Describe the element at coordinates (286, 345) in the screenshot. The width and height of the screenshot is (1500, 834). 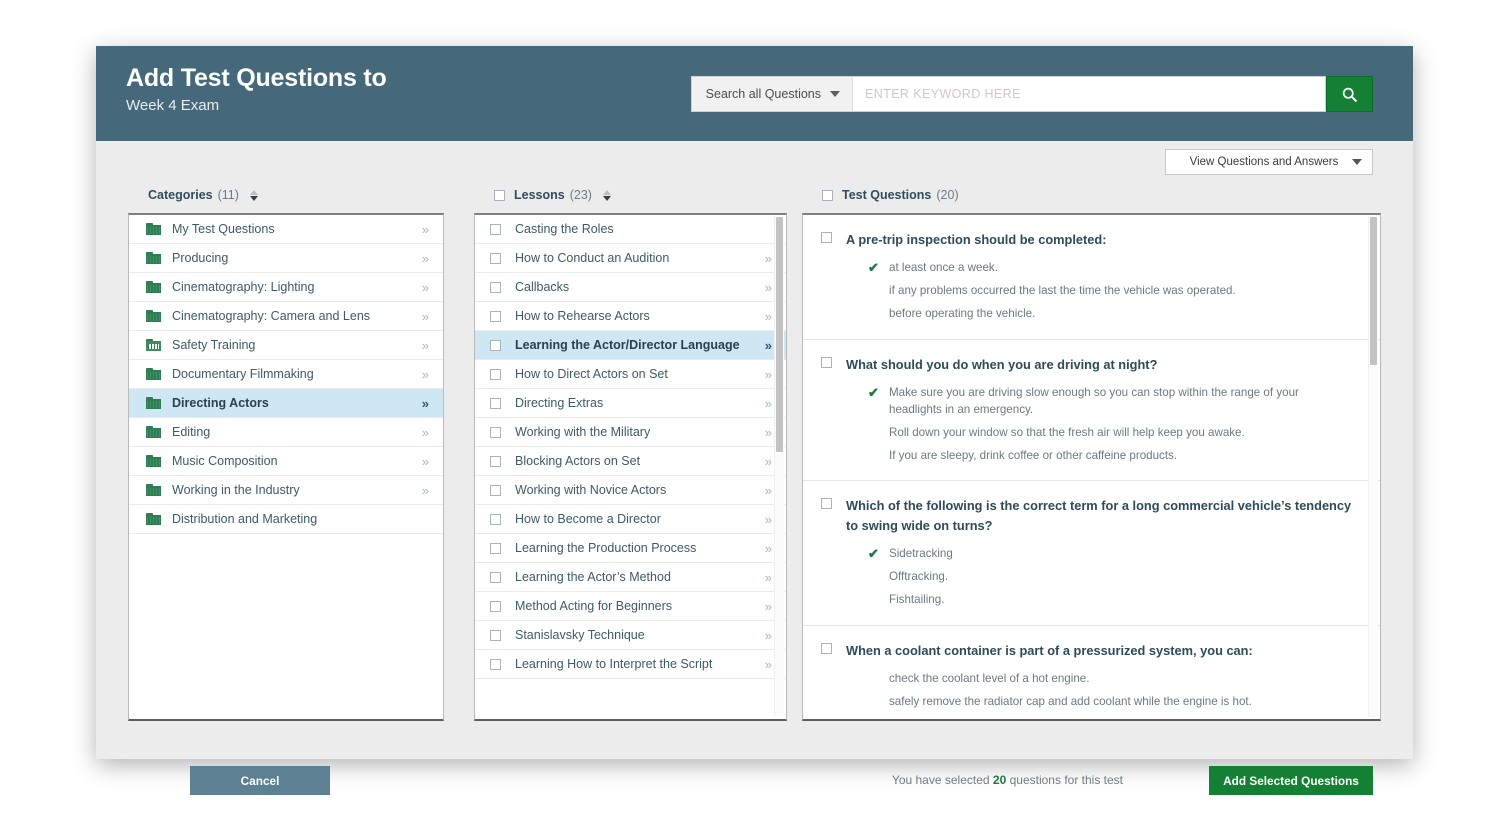
I see `category-row: Safety Training »` at that location.